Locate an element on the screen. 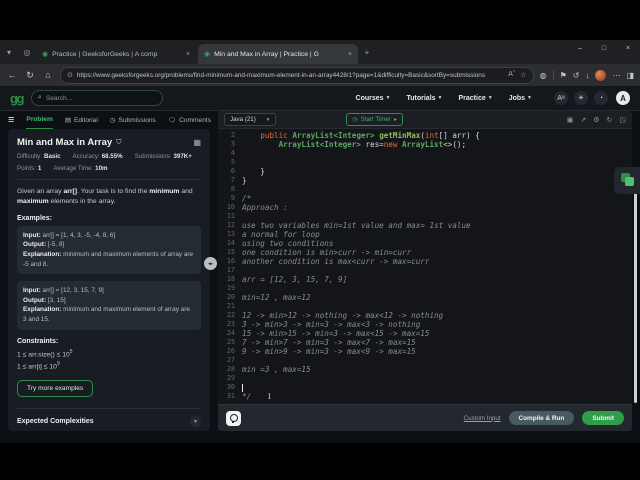 Image resolution: width=640 pixels, height=480 pixels. code-line: 10 Approach : is located at coordinates (425, 207).